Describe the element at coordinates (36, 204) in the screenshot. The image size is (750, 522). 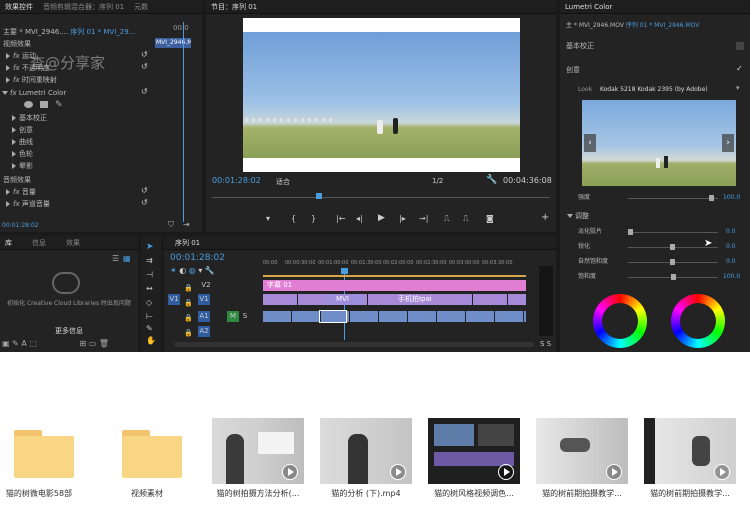
I see `effect-channel-volume: 声道音量` at that location.